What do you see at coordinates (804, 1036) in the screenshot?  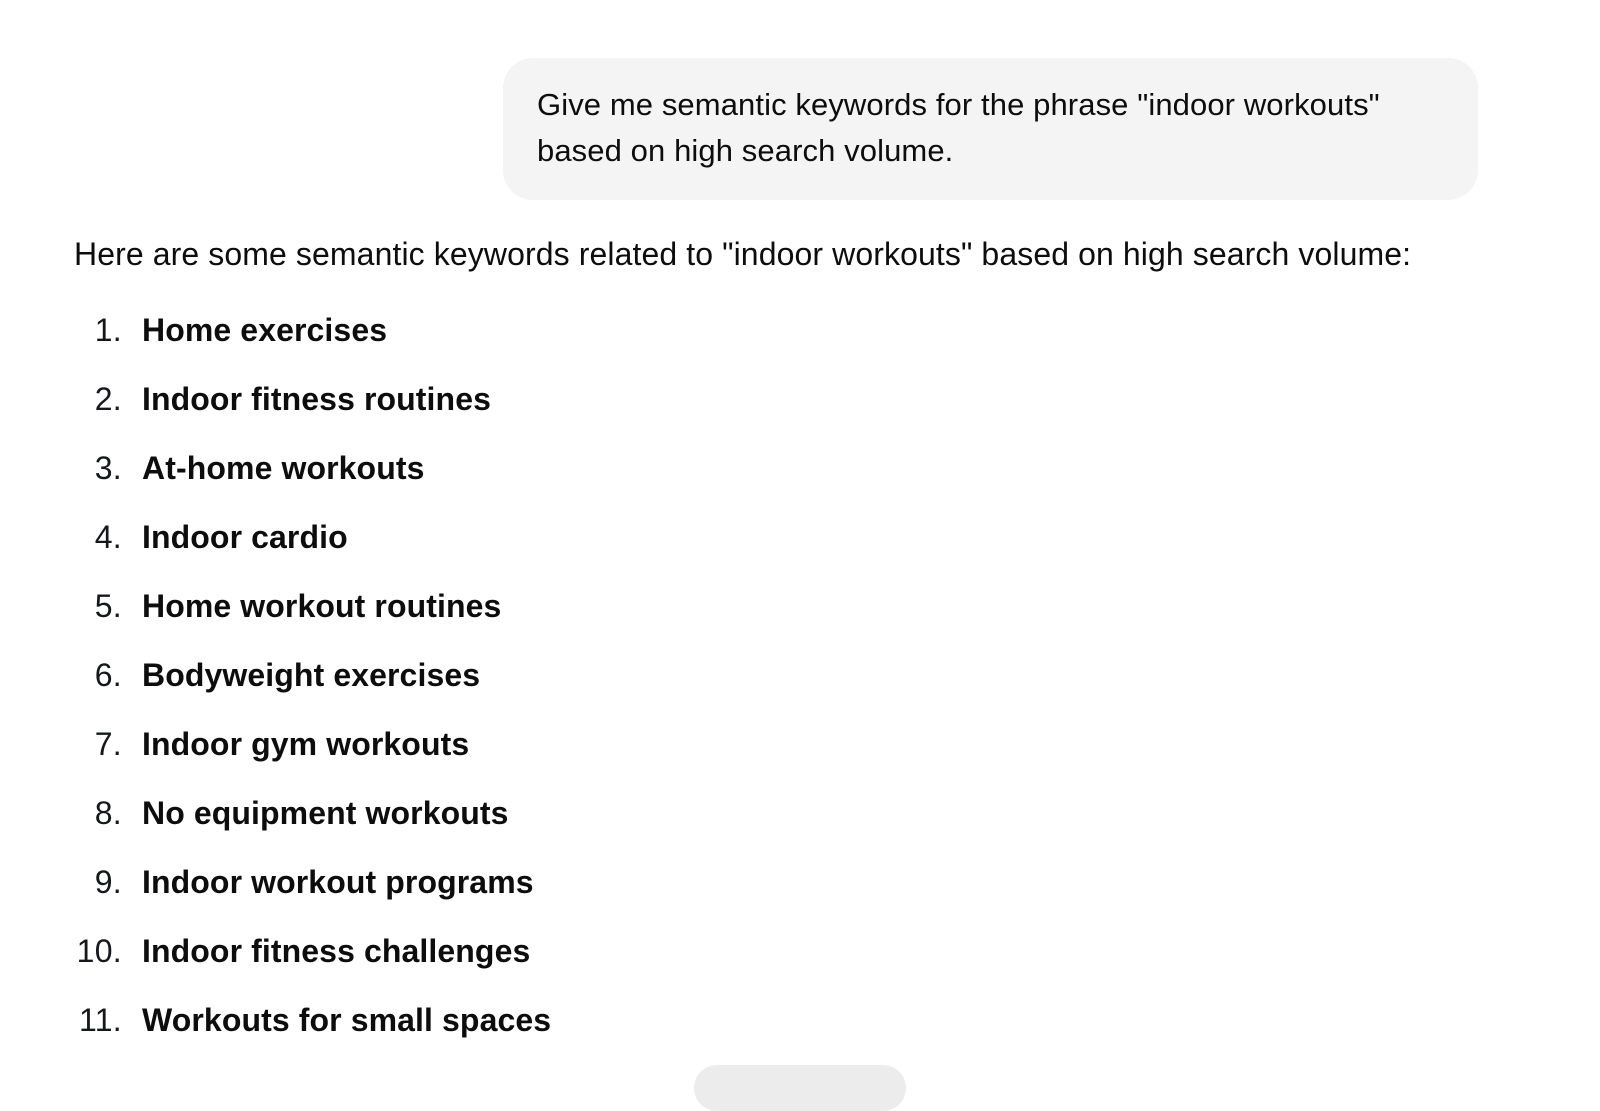 I see `list-item: 11. Workouts for small spaces` at bounding box center [804, 1036].